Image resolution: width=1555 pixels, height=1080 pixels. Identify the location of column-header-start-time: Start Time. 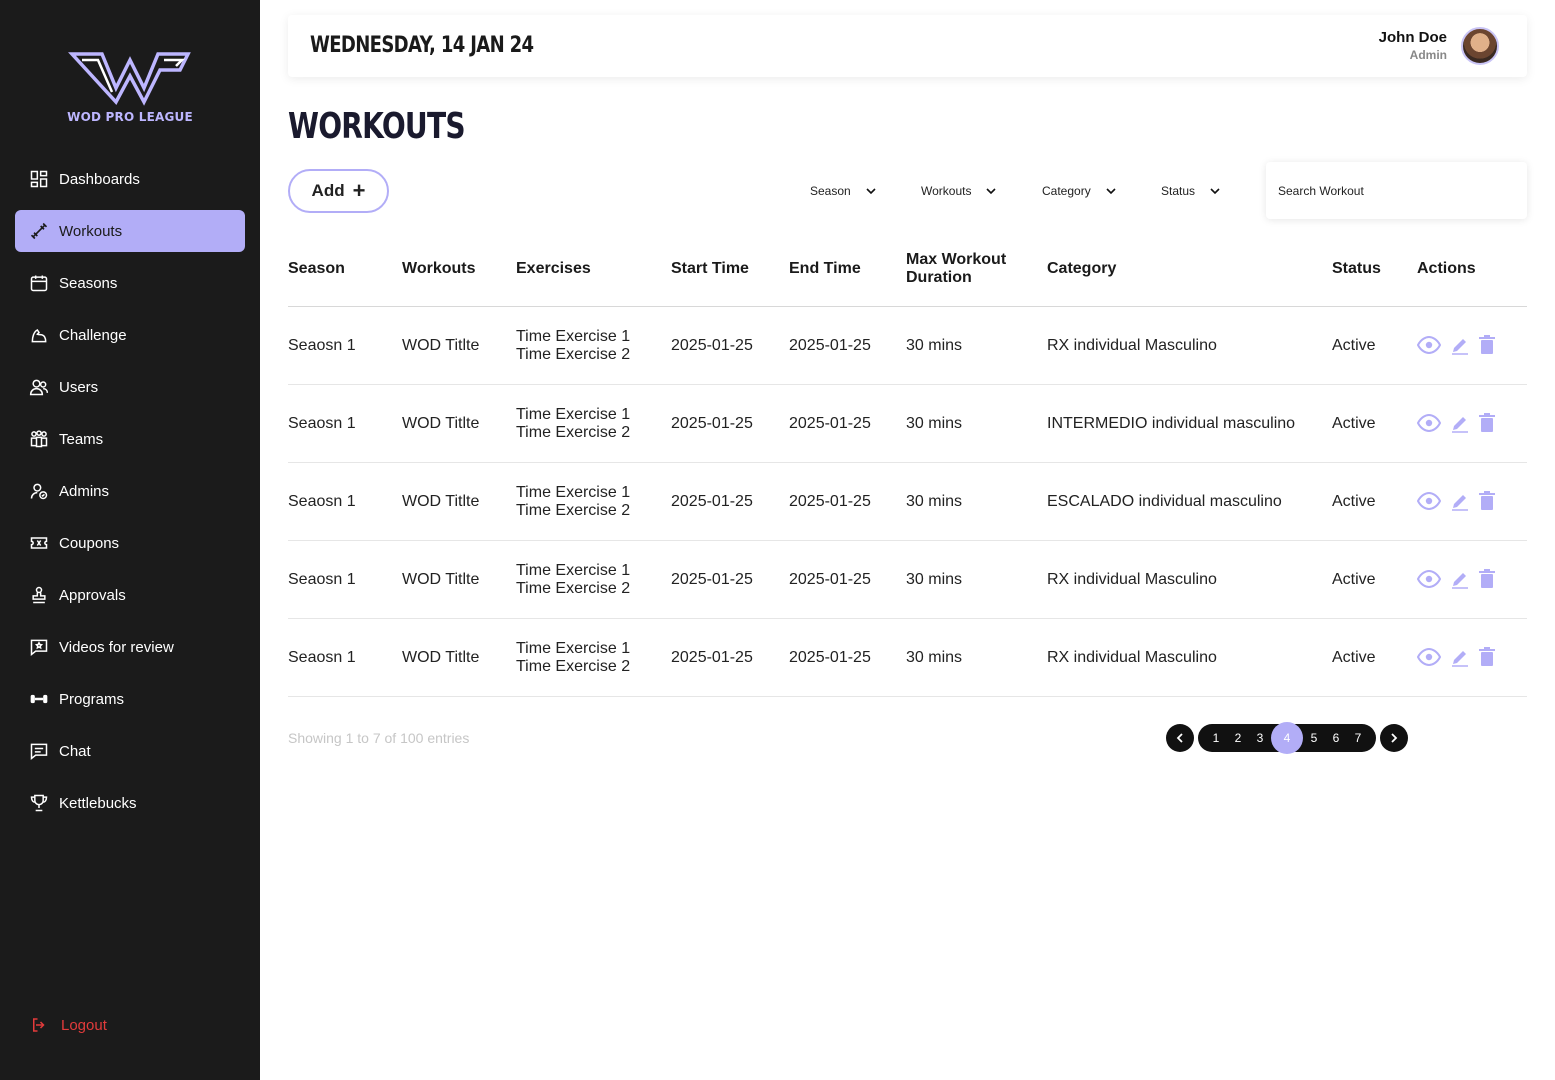
(710, 269).